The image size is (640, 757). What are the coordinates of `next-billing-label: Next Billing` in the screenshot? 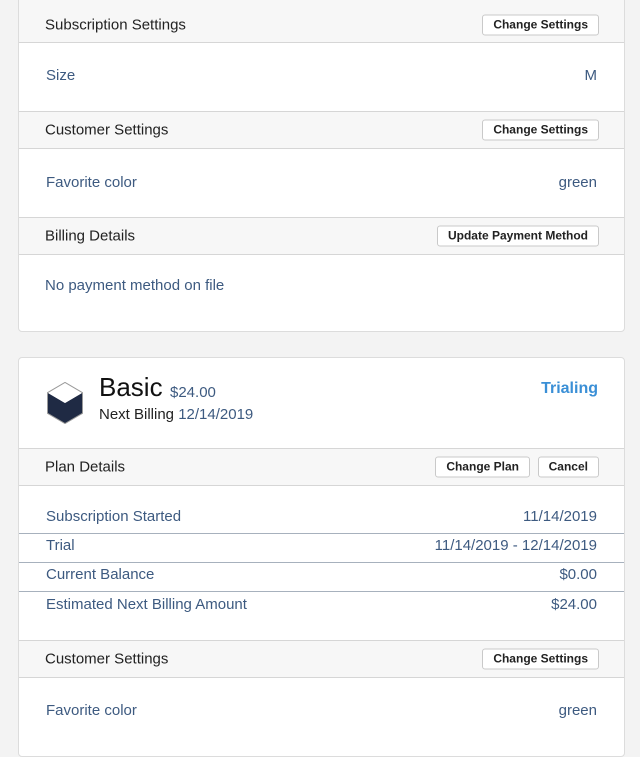 It's located at (137, 414).